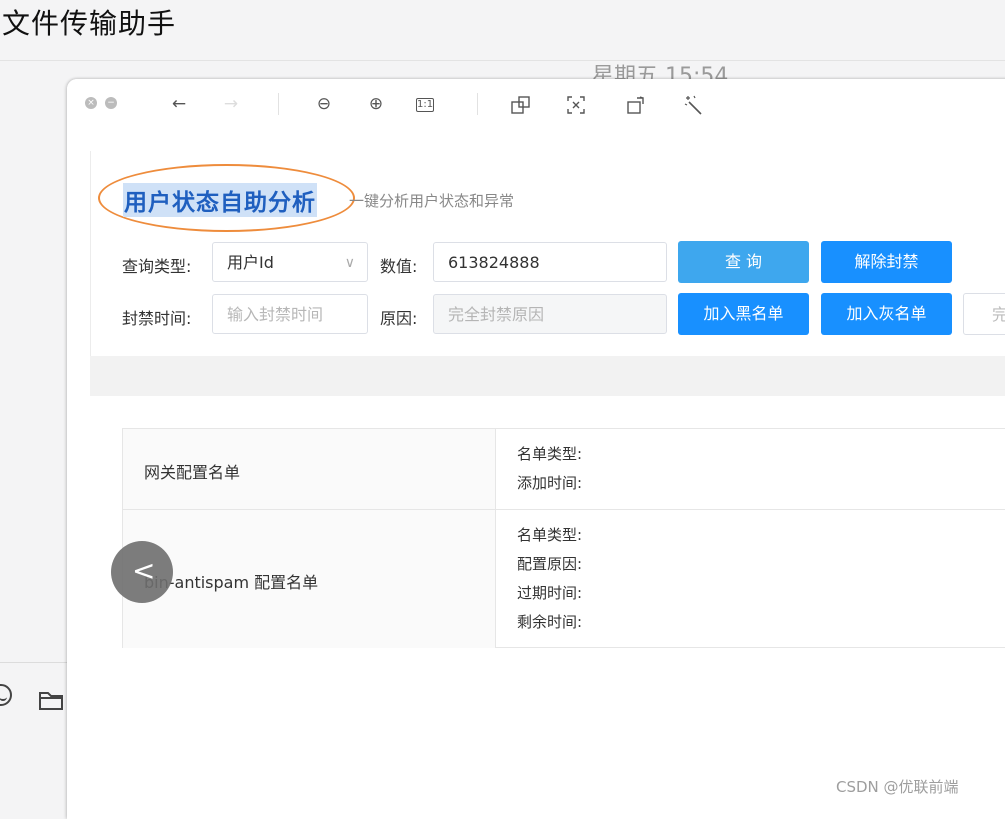  I want to click on minimize-window-button: −, so click(111, 103).